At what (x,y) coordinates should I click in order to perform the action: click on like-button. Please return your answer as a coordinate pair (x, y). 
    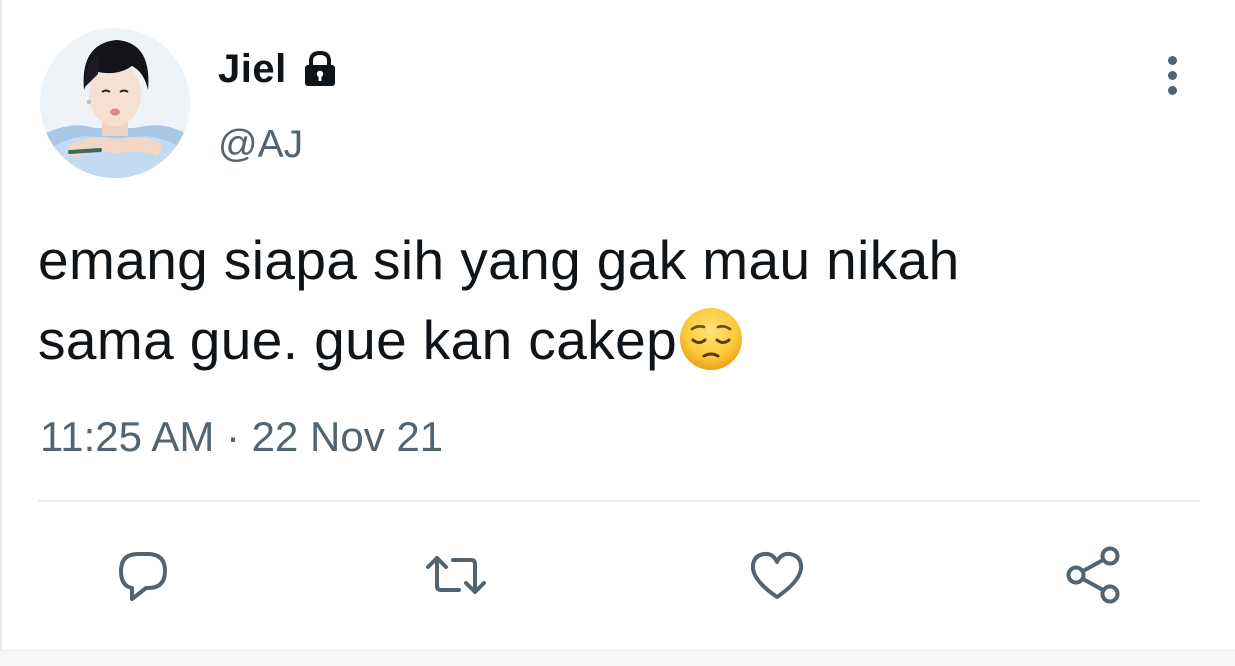
    Looking at the image, I should click on (777, 575).